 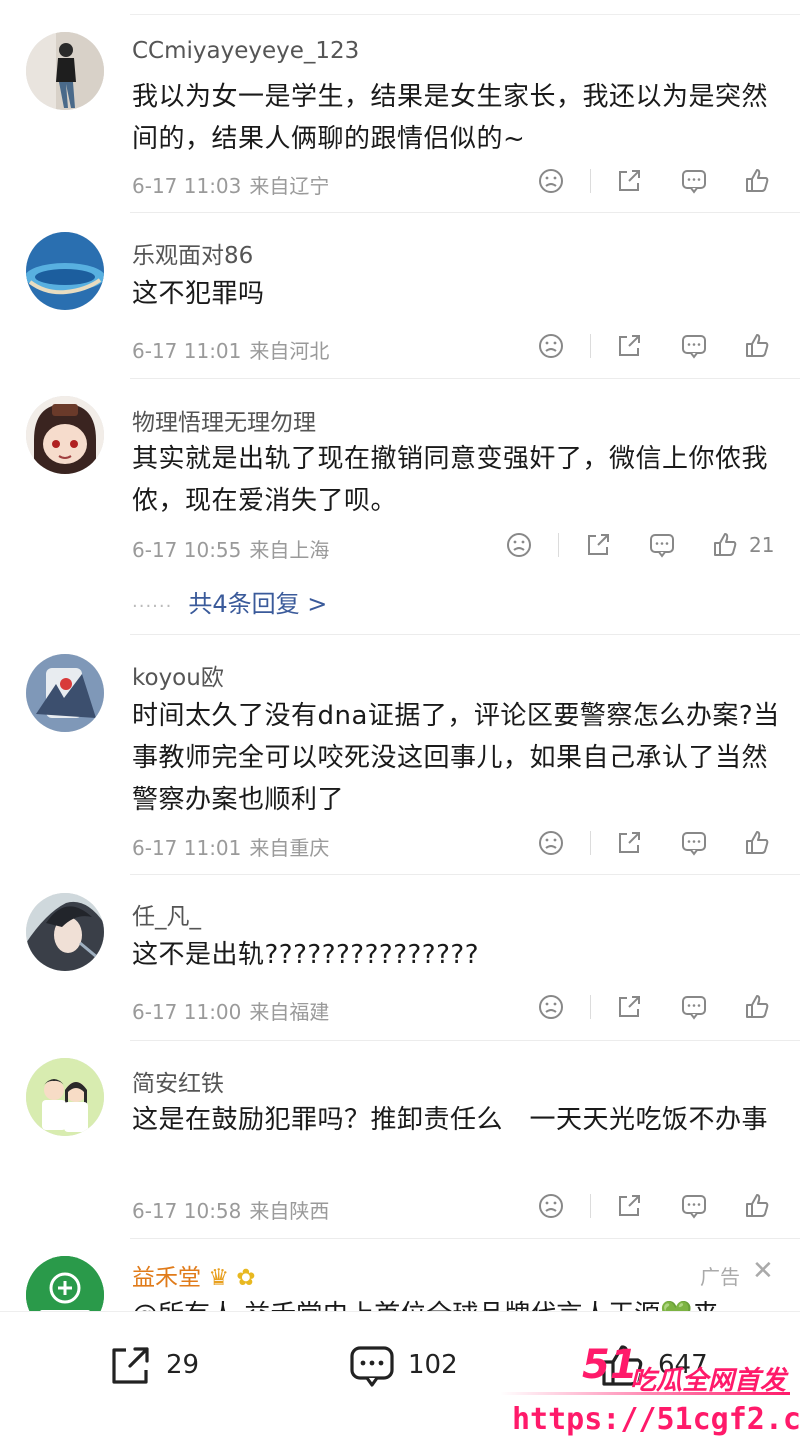 I want to click on ad-badge-text: 广告, so click(x=720, y=1277).